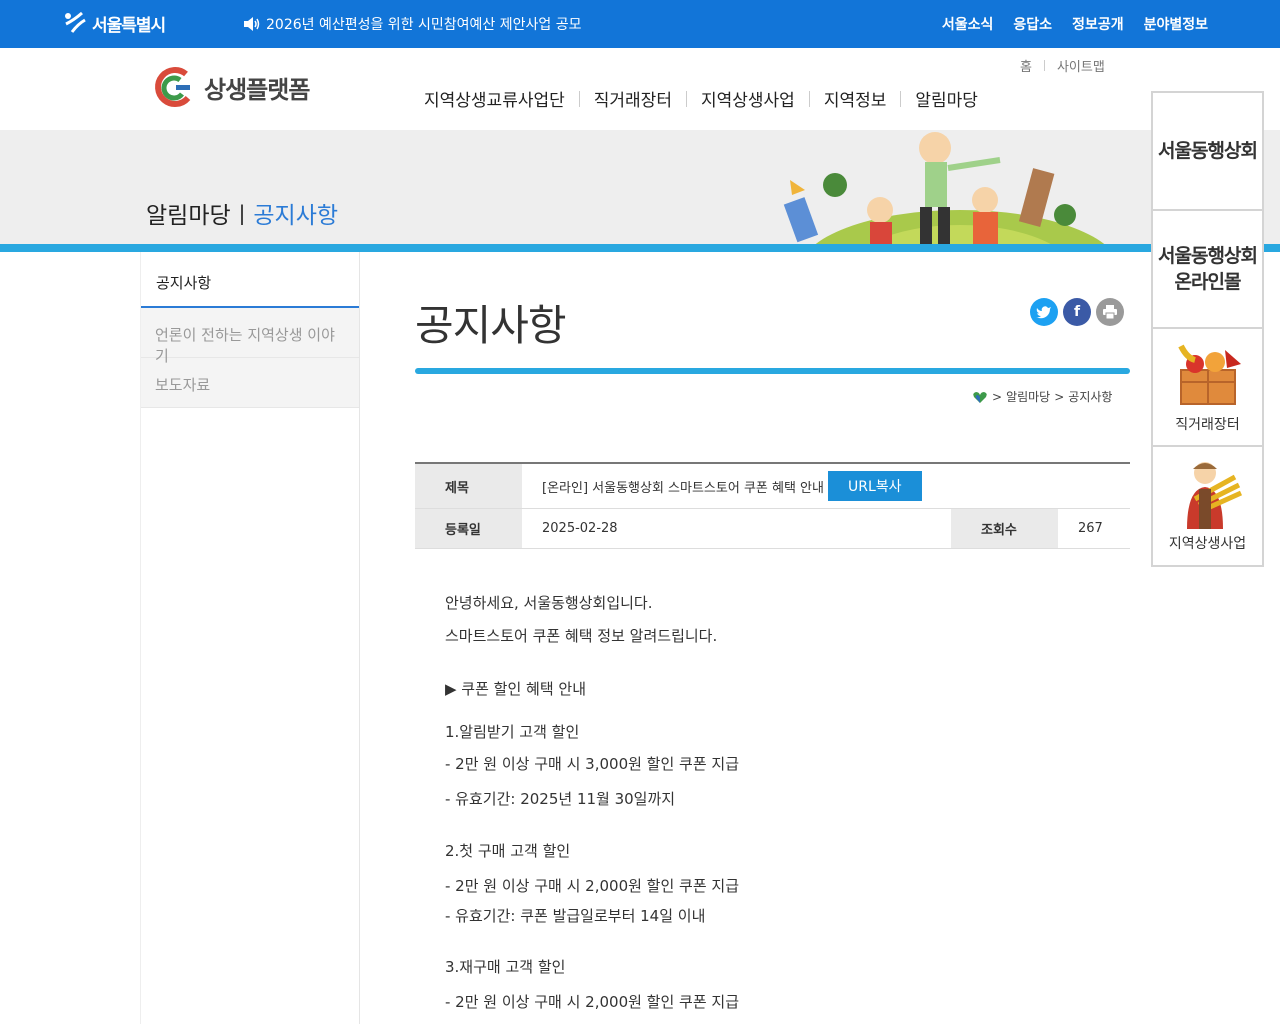 This screenshot has height=1024, width=1280. Describe the element at coordinates (772, 529) in the screenshot. I see `meta-row-info: 등록일 2025-02-28 조회수 267` at that location.